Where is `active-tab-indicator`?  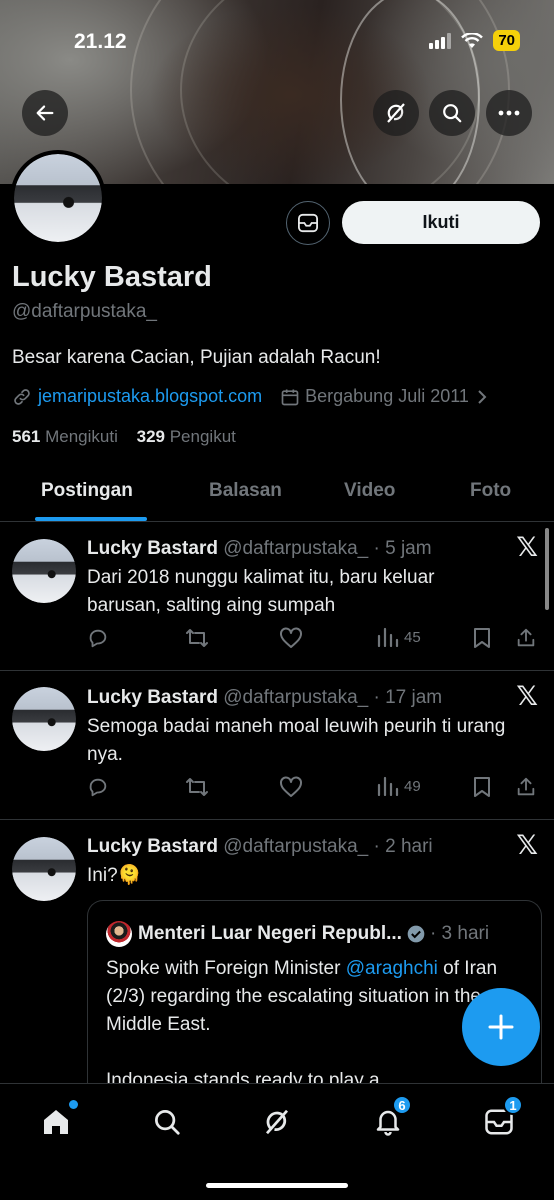 active-tab-indicator is located at coordinates (91, 519).